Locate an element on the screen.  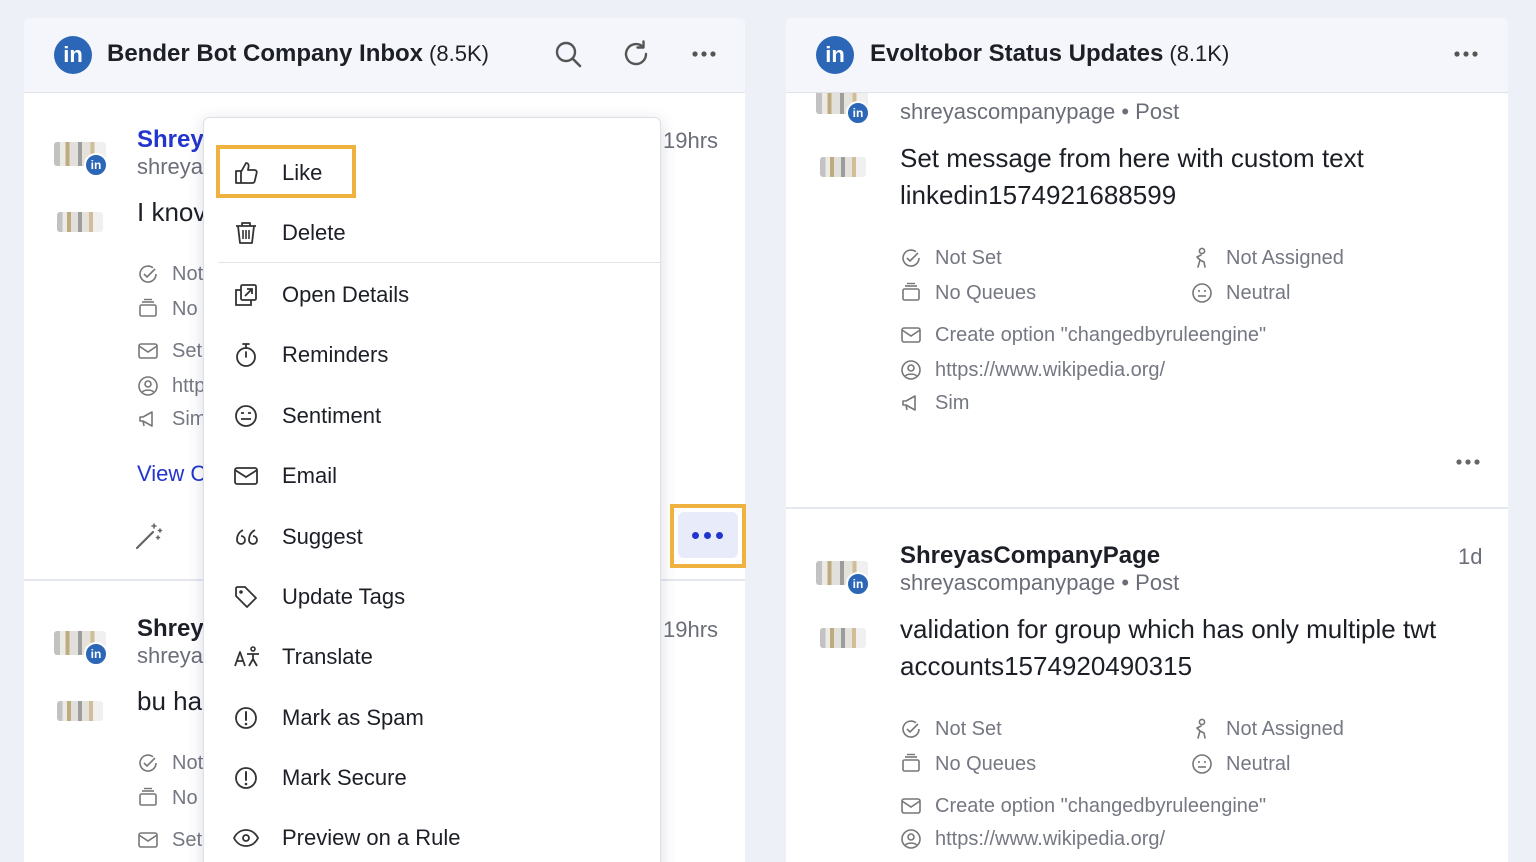
left-panel-header: in Bender Bot Company Inbox (8.5K) is located at coordinates (384, 55).